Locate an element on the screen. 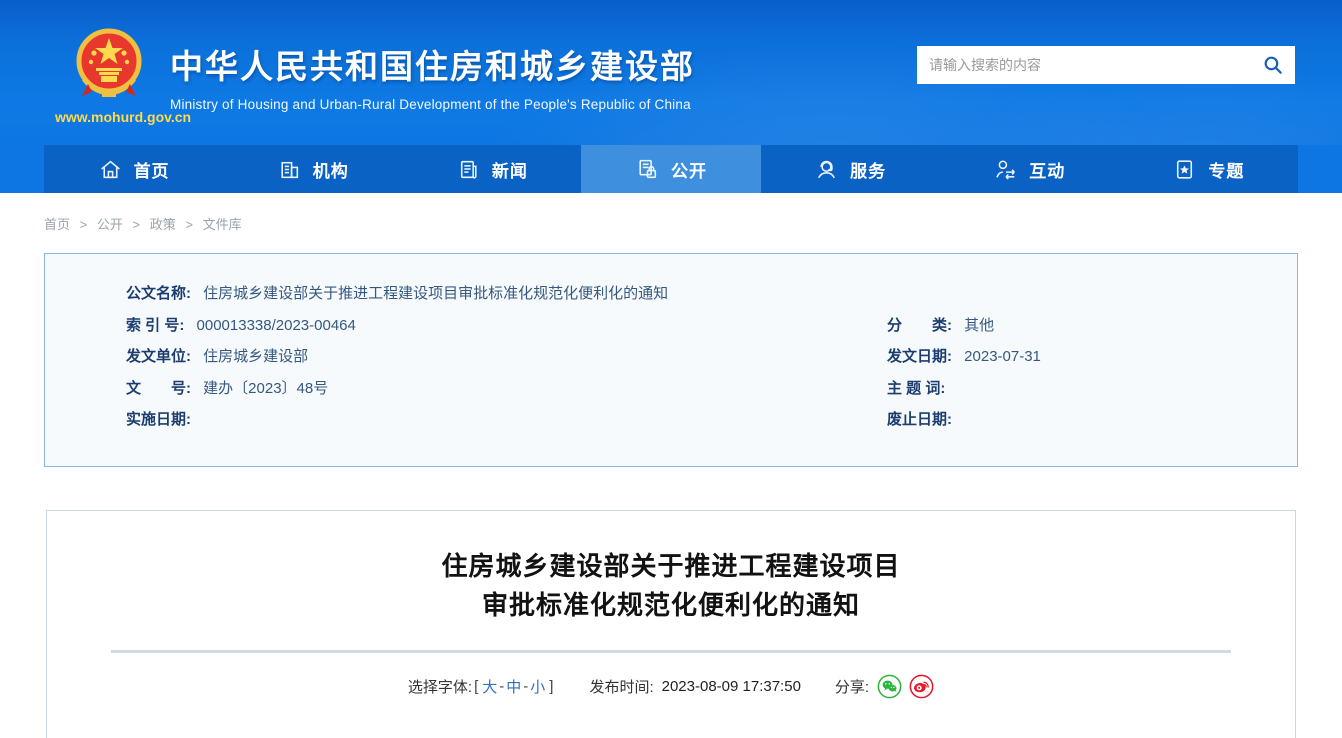  meta-row-doc-number: 文 号: 建办〔2023〕48号 is located at coordinates (227, 388).